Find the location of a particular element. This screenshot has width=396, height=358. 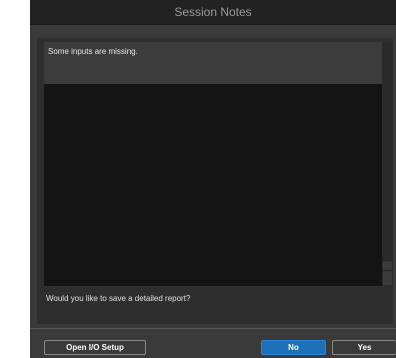

footer-divider is located at coordinates (213, 328).